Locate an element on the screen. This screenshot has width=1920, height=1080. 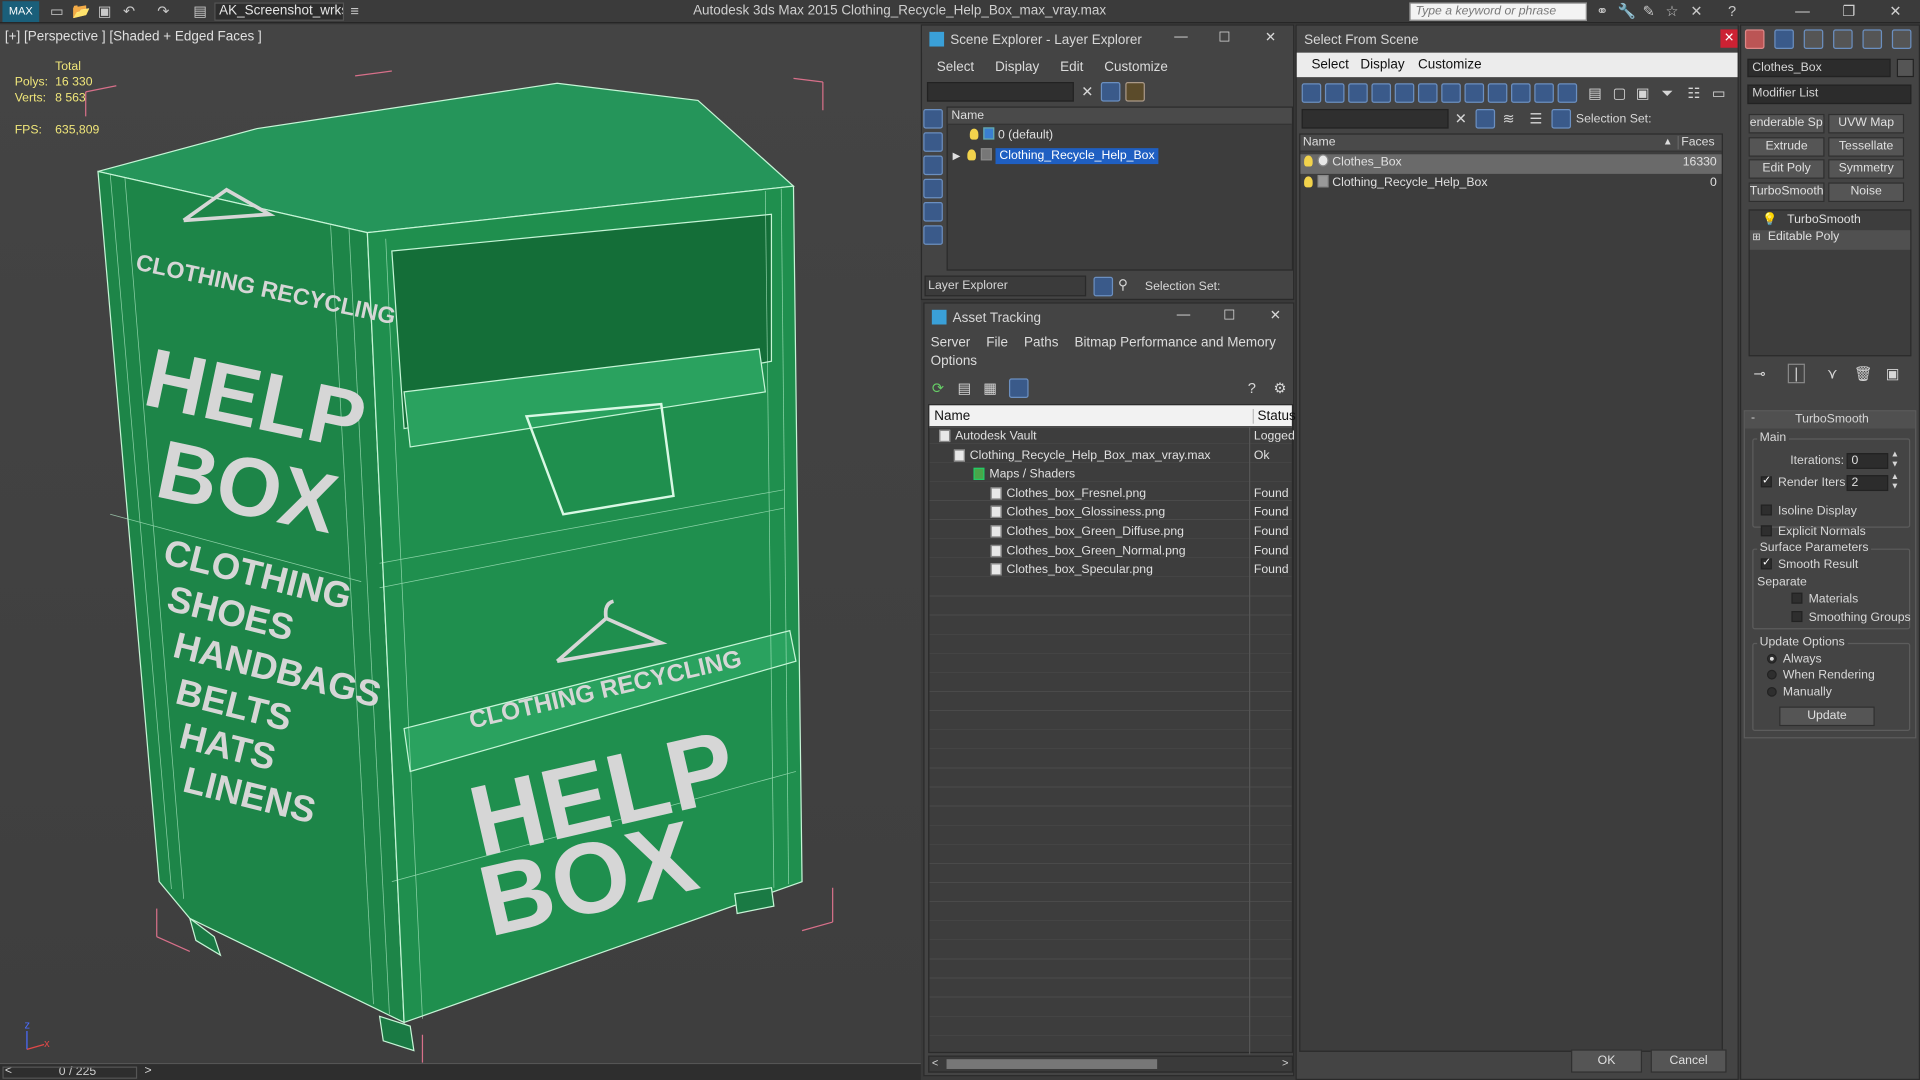
column-status: Status is located at coordinates (1274, 416).